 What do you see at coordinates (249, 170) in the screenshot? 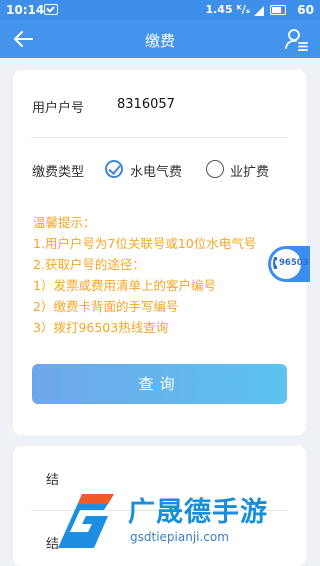
I see `radio-expansion-fee-label: 业扩费` at bounding box center [249, 170].